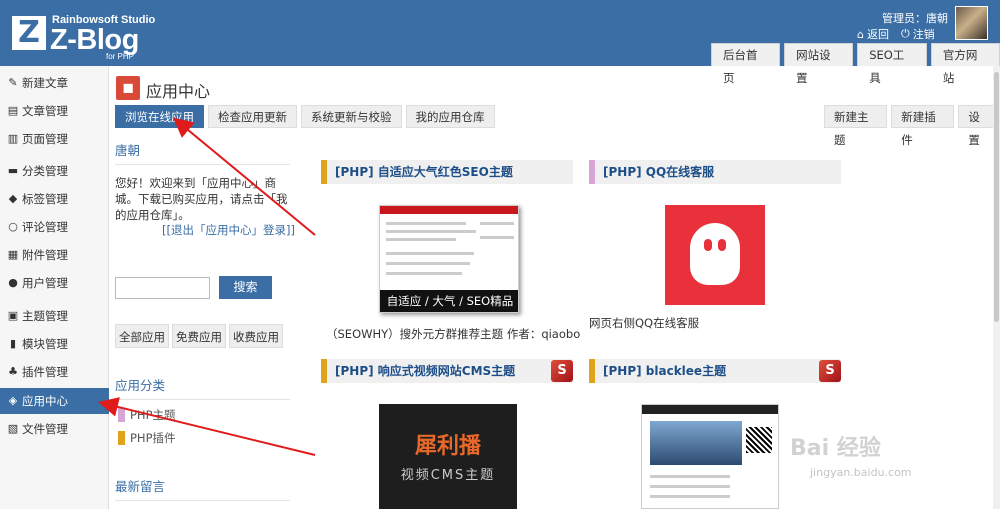  I want to click on qq-penguin-icon, so click(715, 255).